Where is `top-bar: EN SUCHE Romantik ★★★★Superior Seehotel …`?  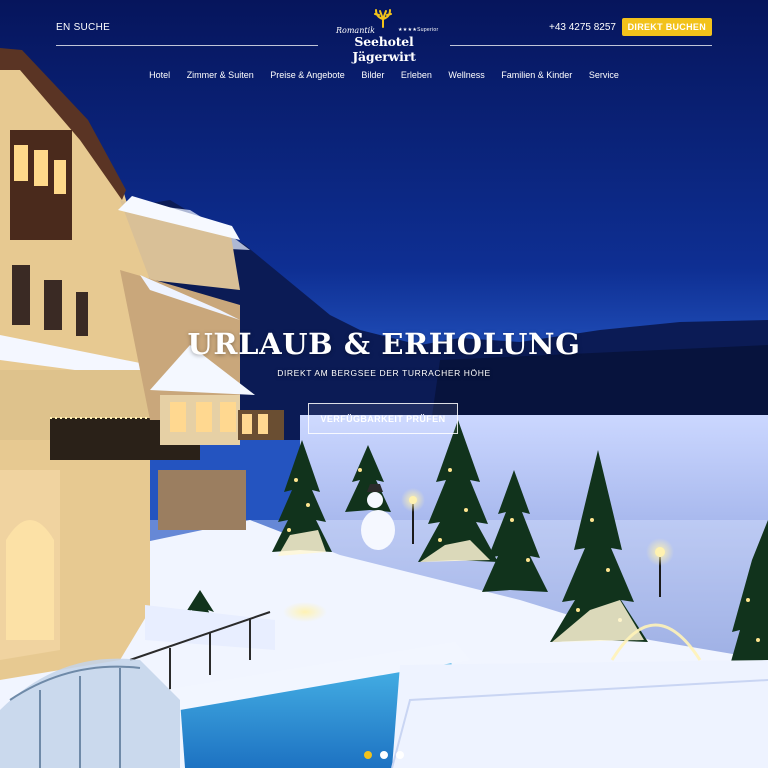
top-bar: EN SUCHE Romantik ★★★★Superior Seehotel … is located at coordinates (384, 36).